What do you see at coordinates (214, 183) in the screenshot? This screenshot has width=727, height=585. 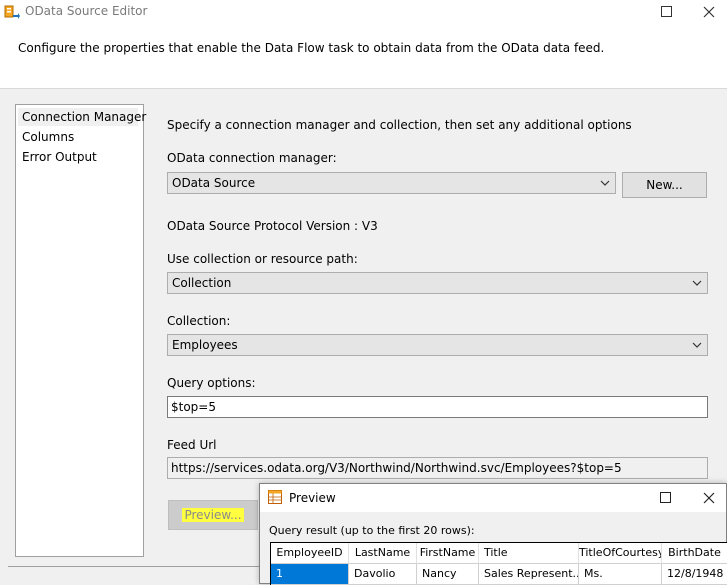 I see `connection-manager-value: OData Source` at bounding box center [214, 183].